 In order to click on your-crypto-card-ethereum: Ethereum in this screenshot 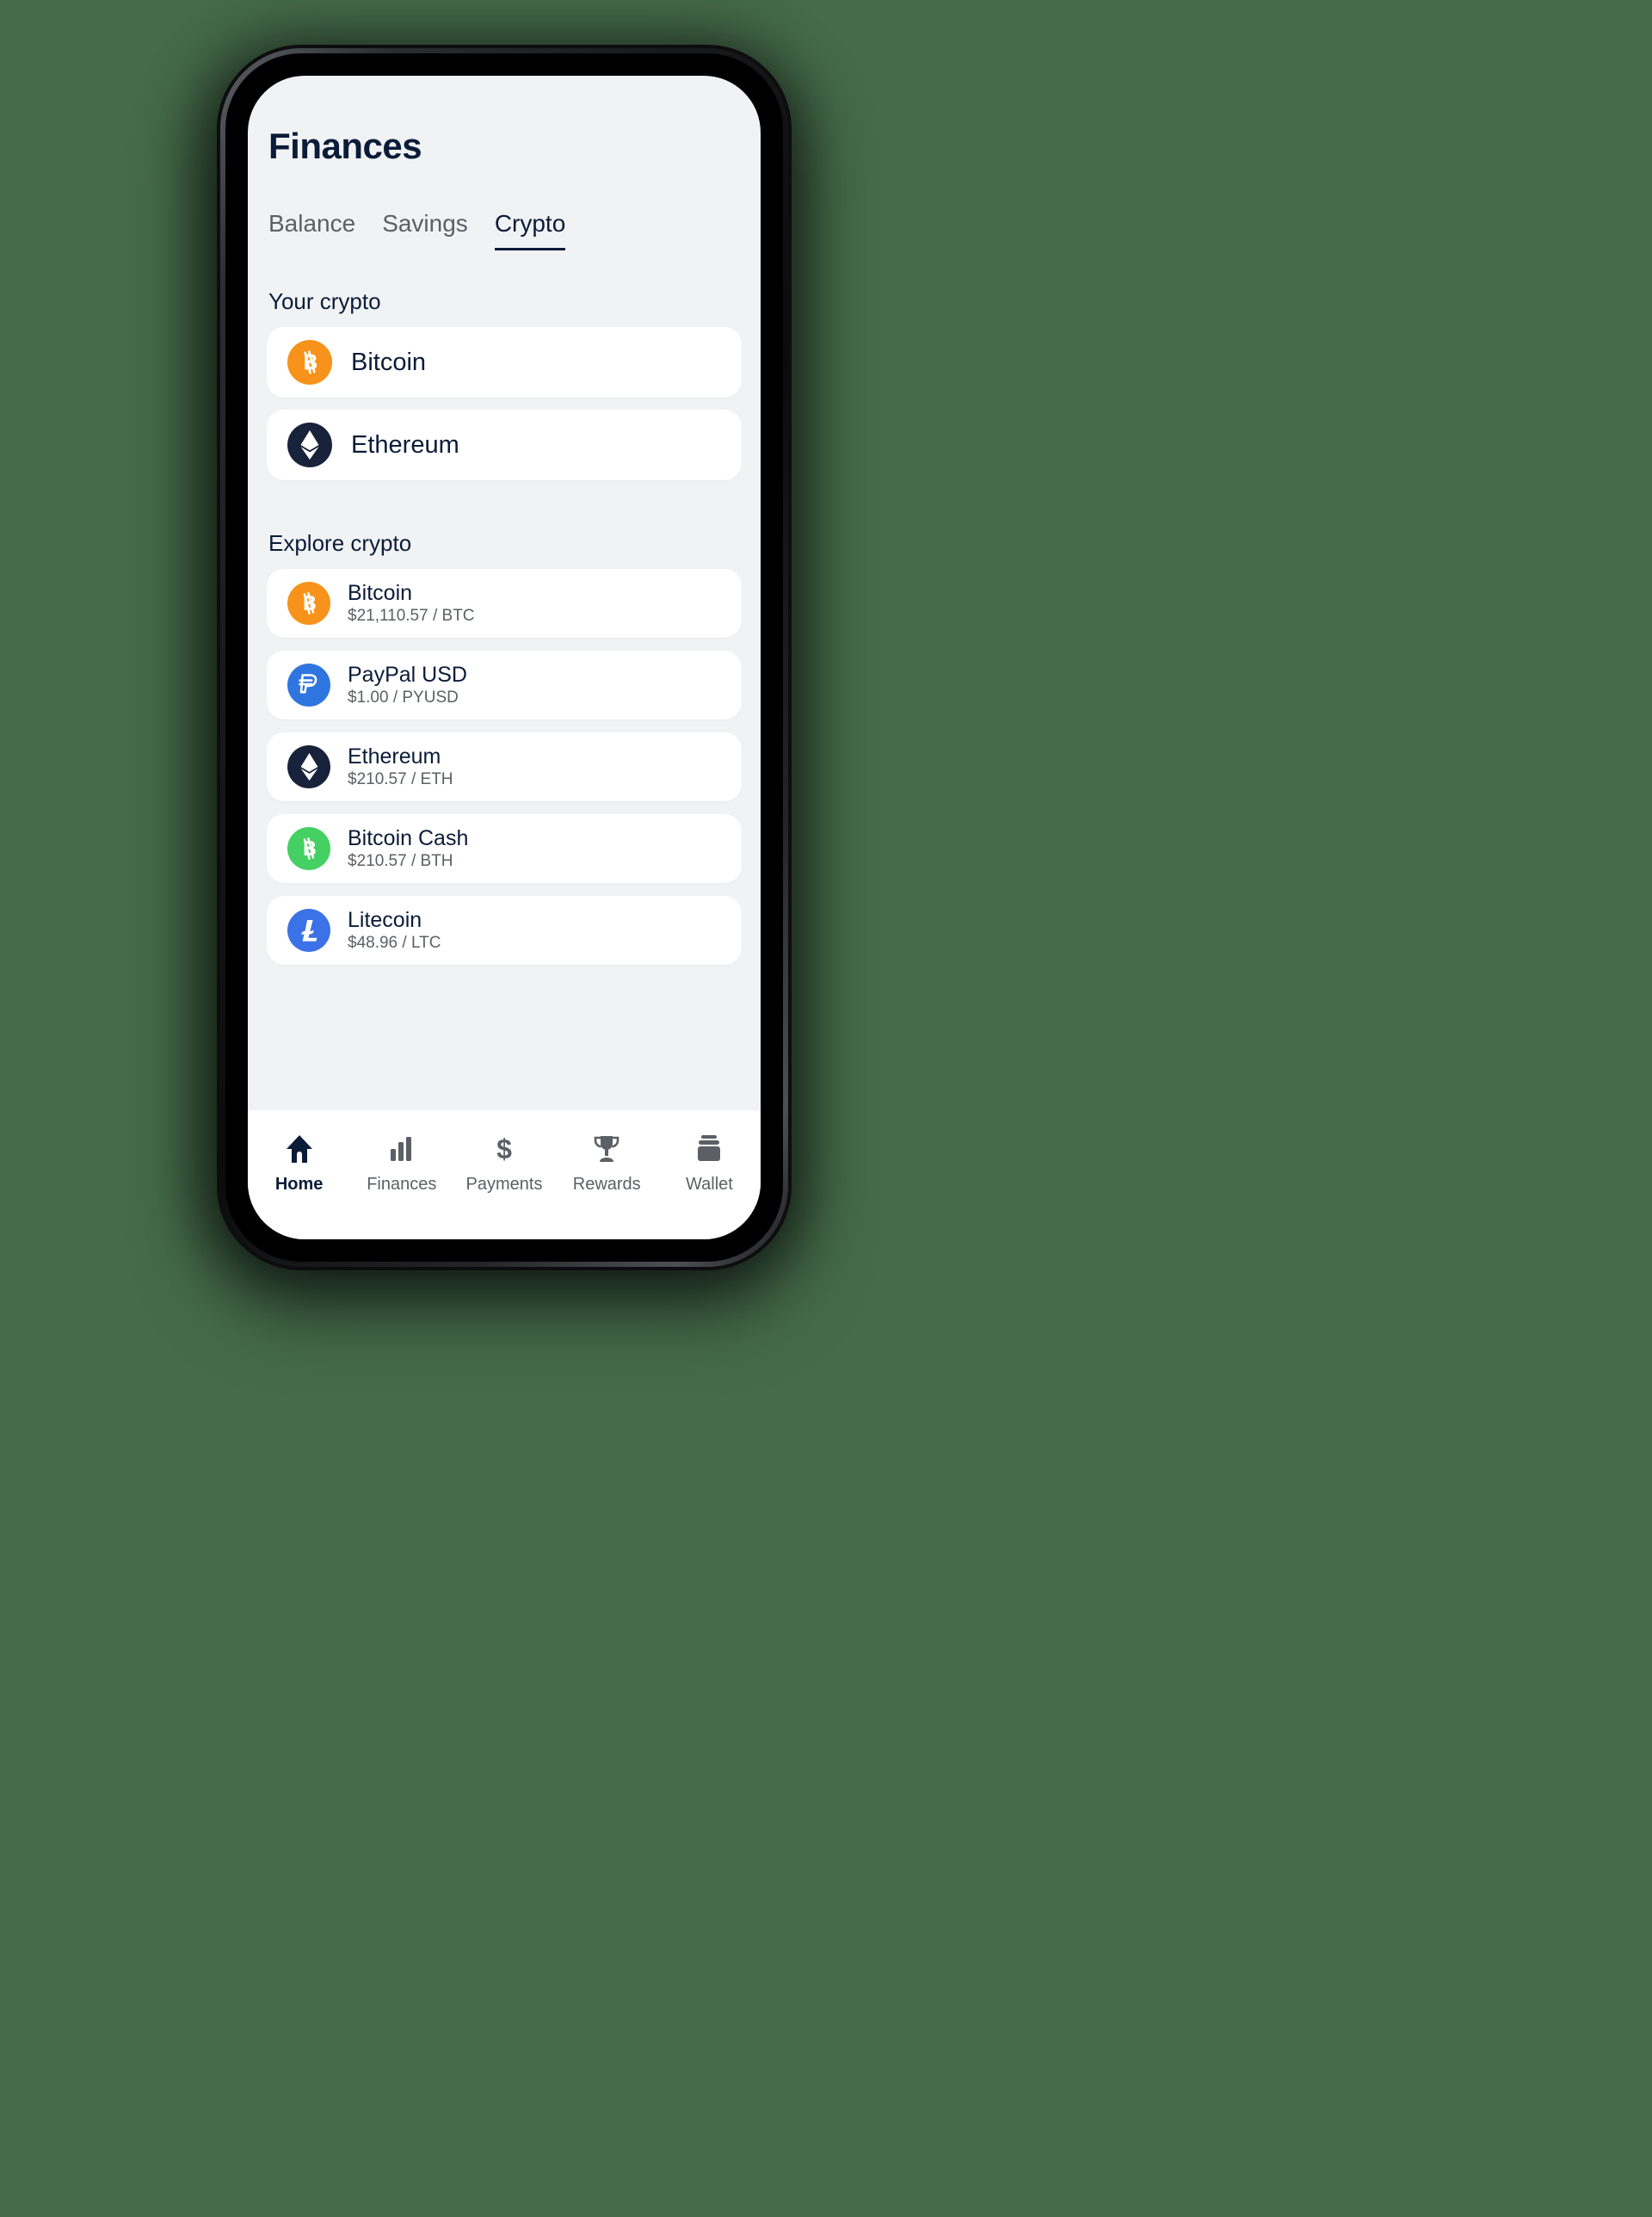, I will do `click(504, 445)`.